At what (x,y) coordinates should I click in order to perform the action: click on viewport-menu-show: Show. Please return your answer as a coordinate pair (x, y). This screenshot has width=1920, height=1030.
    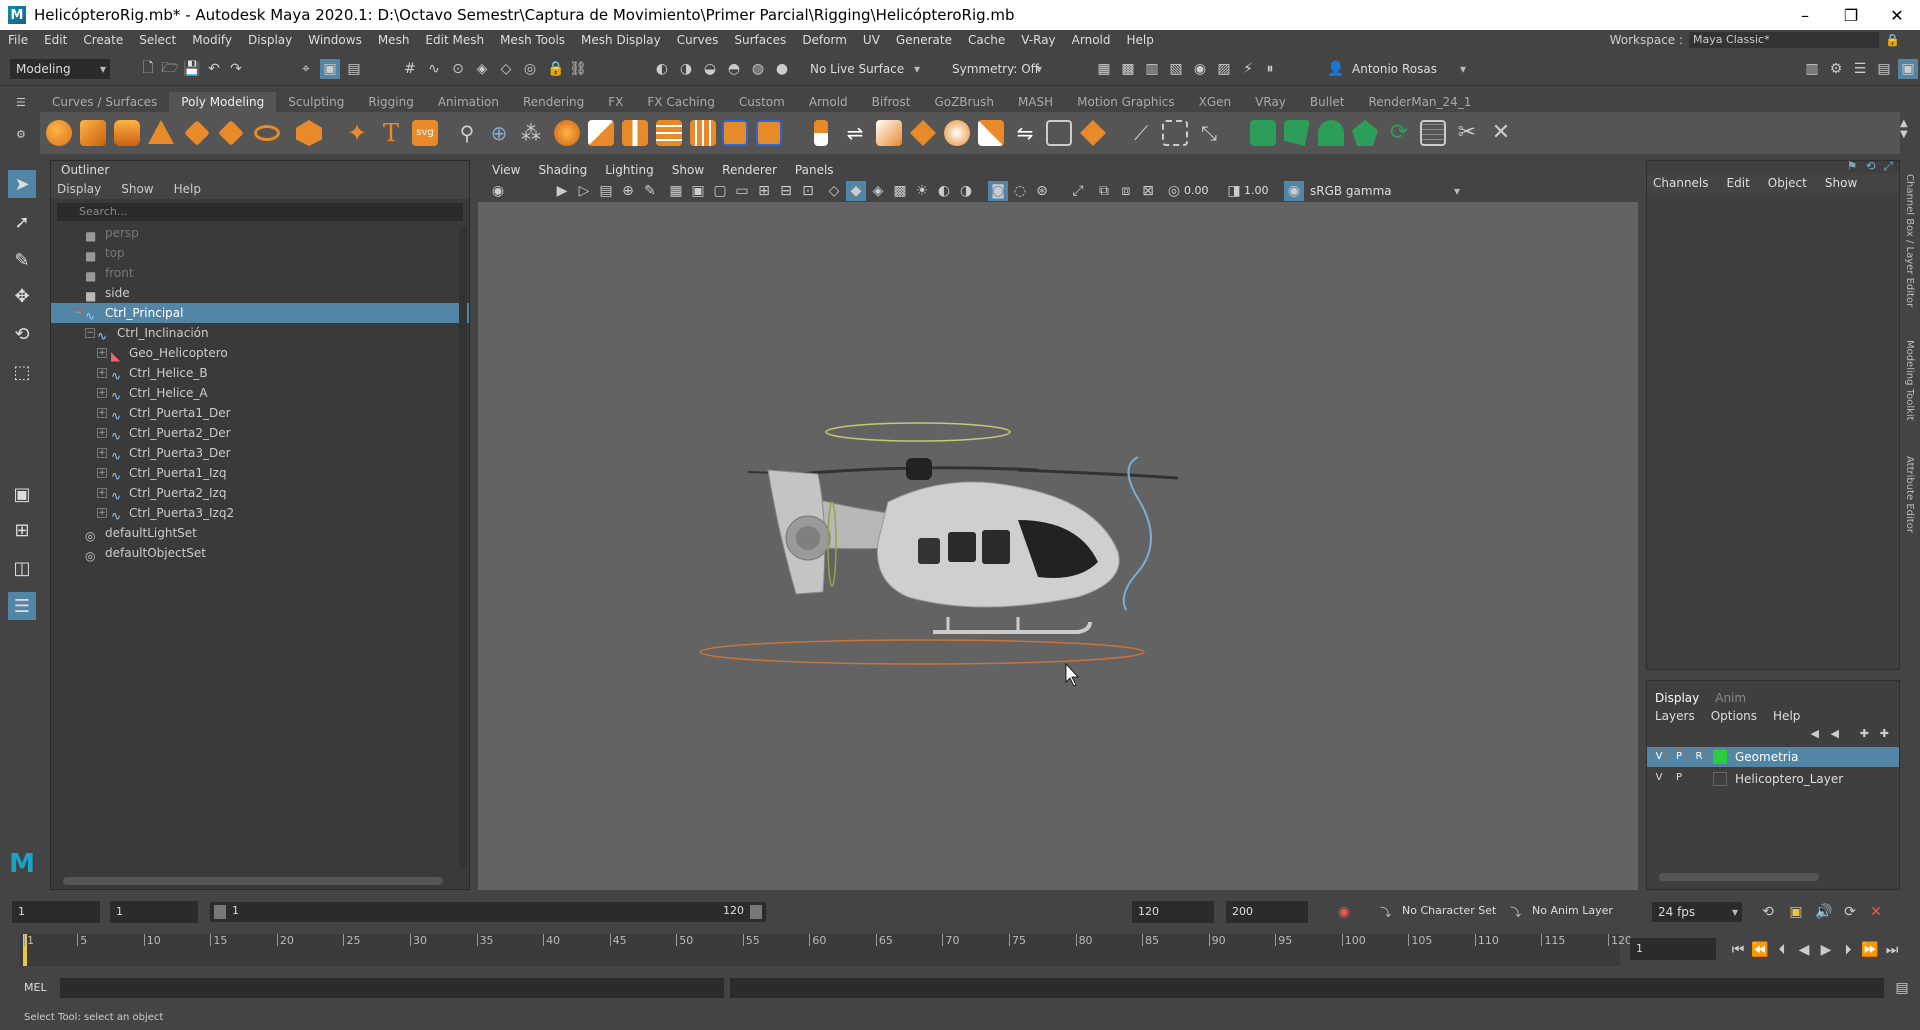
    Looking at the image, I should click on (688, 170).